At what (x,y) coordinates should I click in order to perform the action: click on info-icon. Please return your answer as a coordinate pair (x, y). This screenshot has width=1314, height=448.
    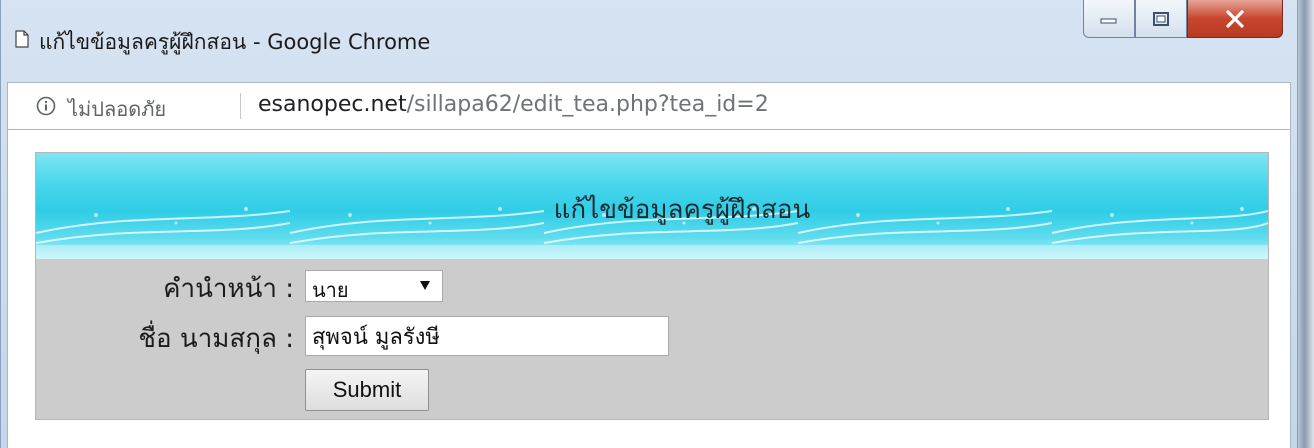
    Looking at the image, I should click on (46, 106).